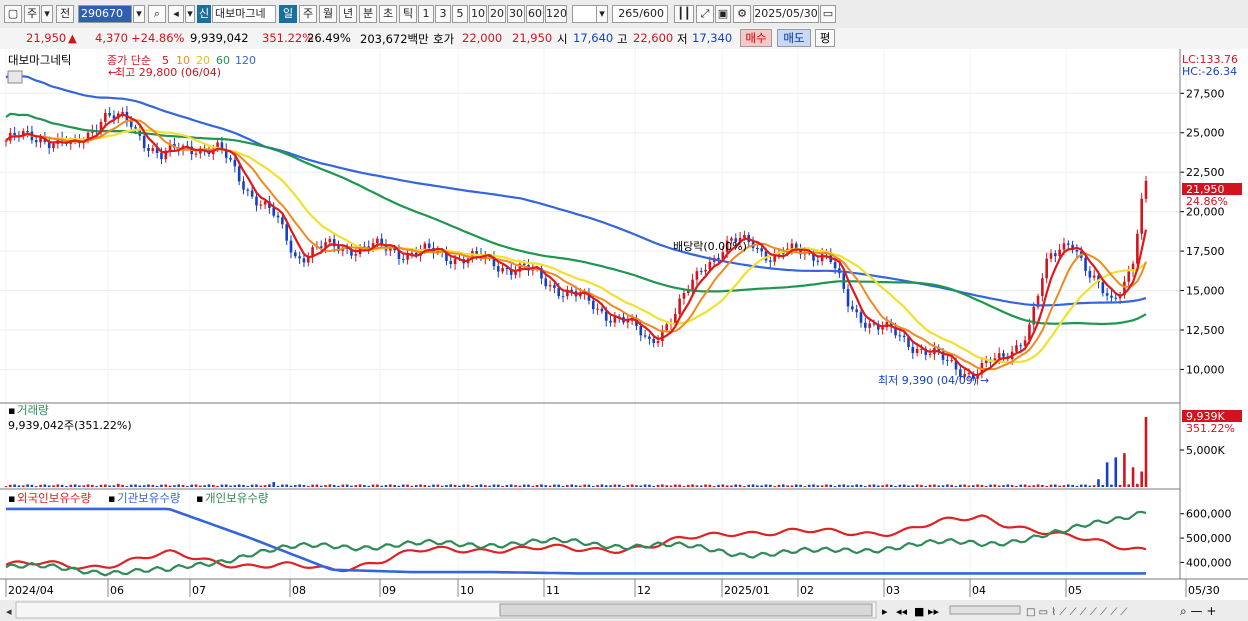 This screenshot has width=1248, height=621. What do you see at coordinates (516, 14) in the screenshot?
I see `interval-button-30: 30` at bounding box center [516, 14].